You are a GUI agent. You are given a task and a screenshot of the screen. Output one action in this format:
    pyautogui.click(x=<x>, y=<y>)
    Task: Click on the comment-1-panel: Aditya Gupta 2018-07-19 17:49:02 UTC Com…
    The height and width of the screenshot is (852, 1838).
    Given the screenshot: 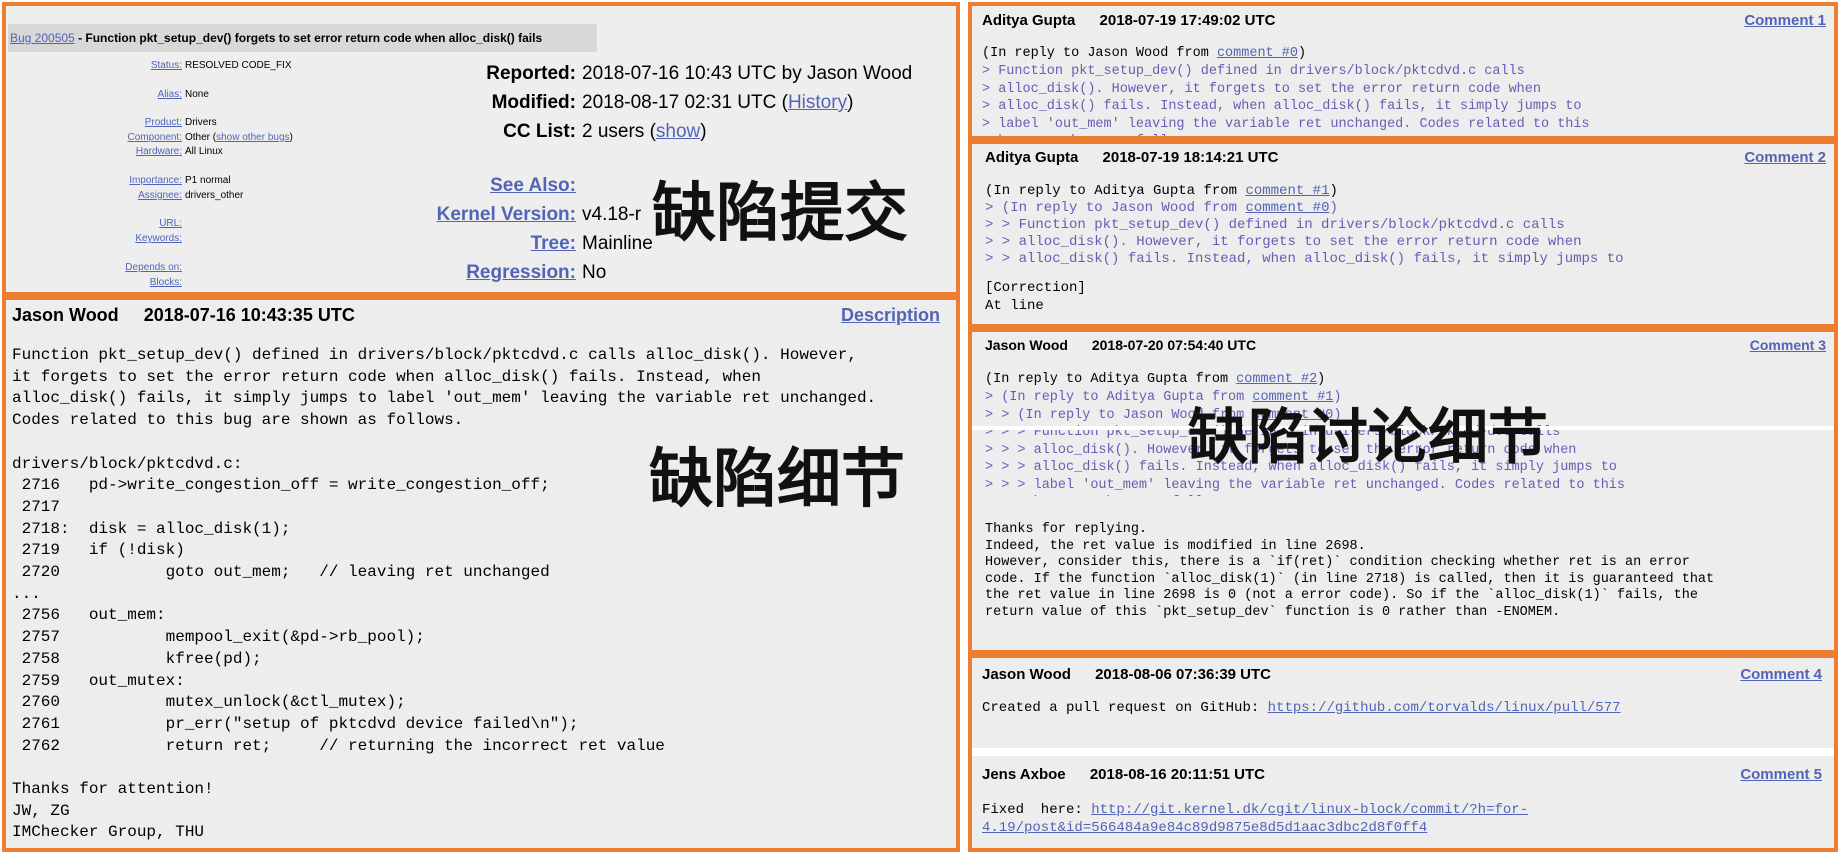 What is the action you would take?
    pyautogui.click(x=1403, y=71)
    